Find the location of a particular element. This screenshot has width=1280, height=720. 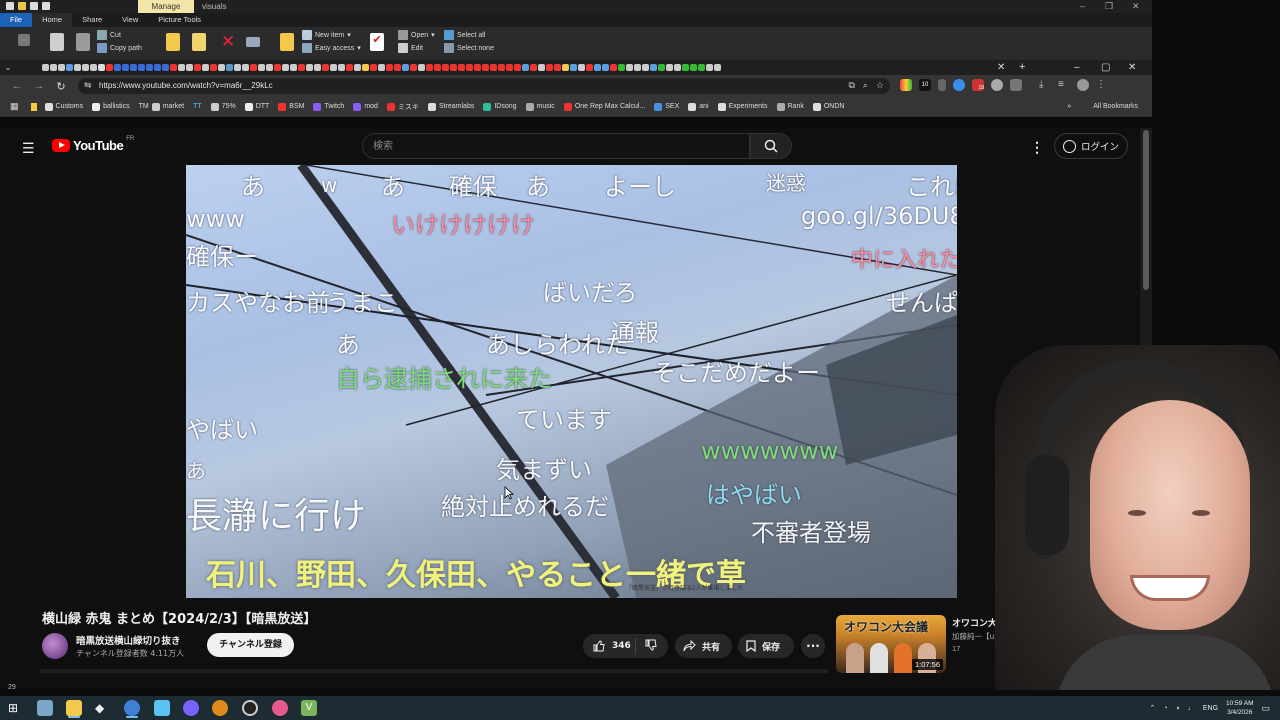

mic-icon: ♩ is located at coordinates (1191, 708).